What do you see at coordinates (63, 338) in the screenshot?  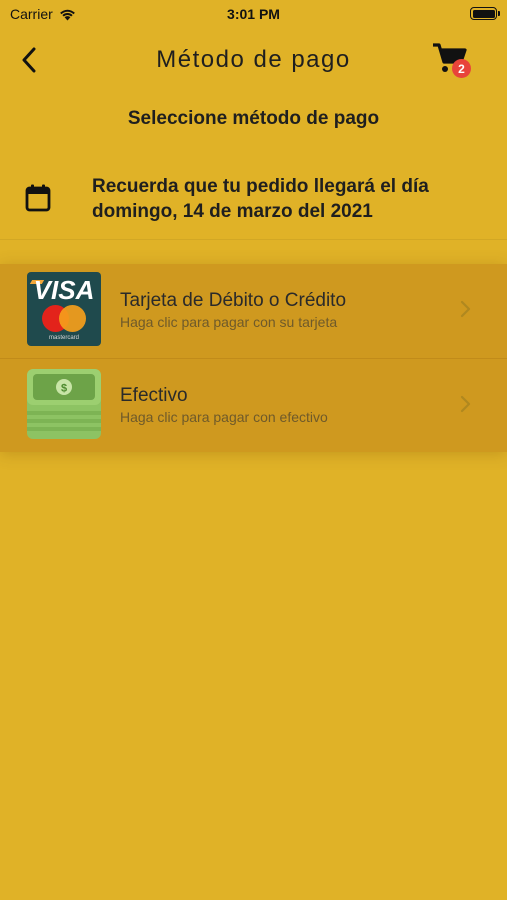 I see `mastercard-logo-text: mastercard` at bounding box center [63, 338].